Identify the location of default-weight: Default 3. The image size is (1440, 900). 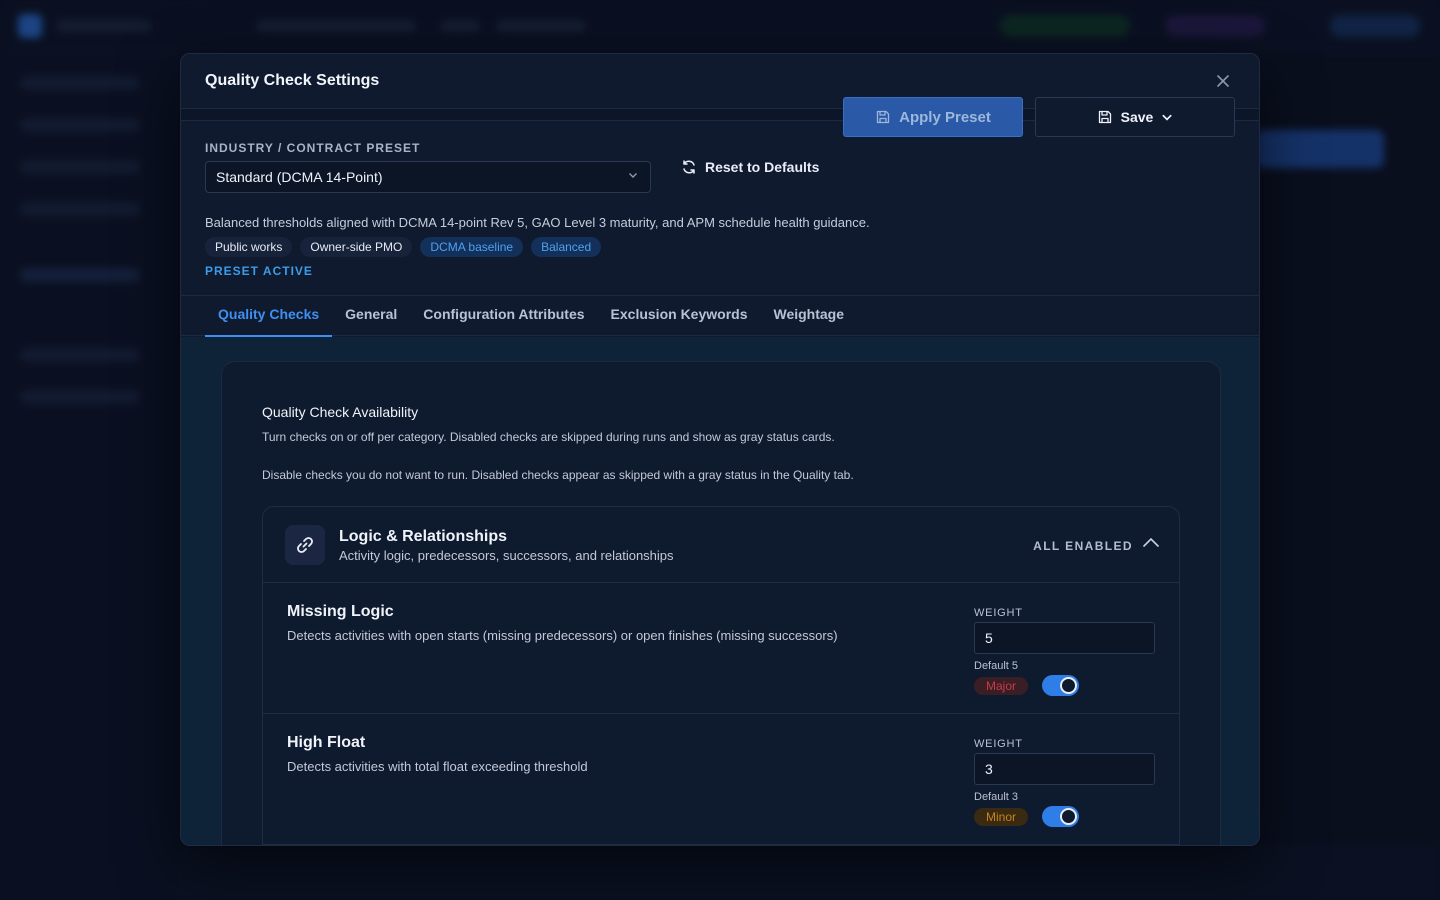
(996, 797).